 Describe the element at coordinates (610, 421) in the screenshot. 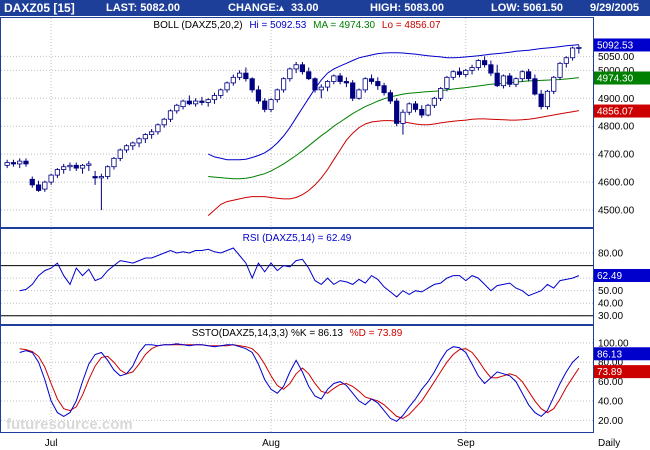

I see `y-tick-label: 20.00` at that location.